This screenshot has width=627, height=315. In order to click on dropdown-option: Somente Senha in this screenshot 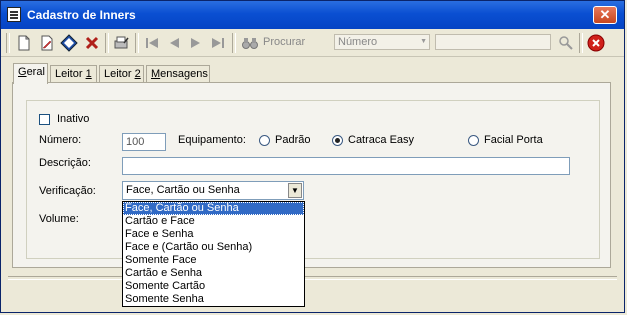, I will do `click(213, 299)`.